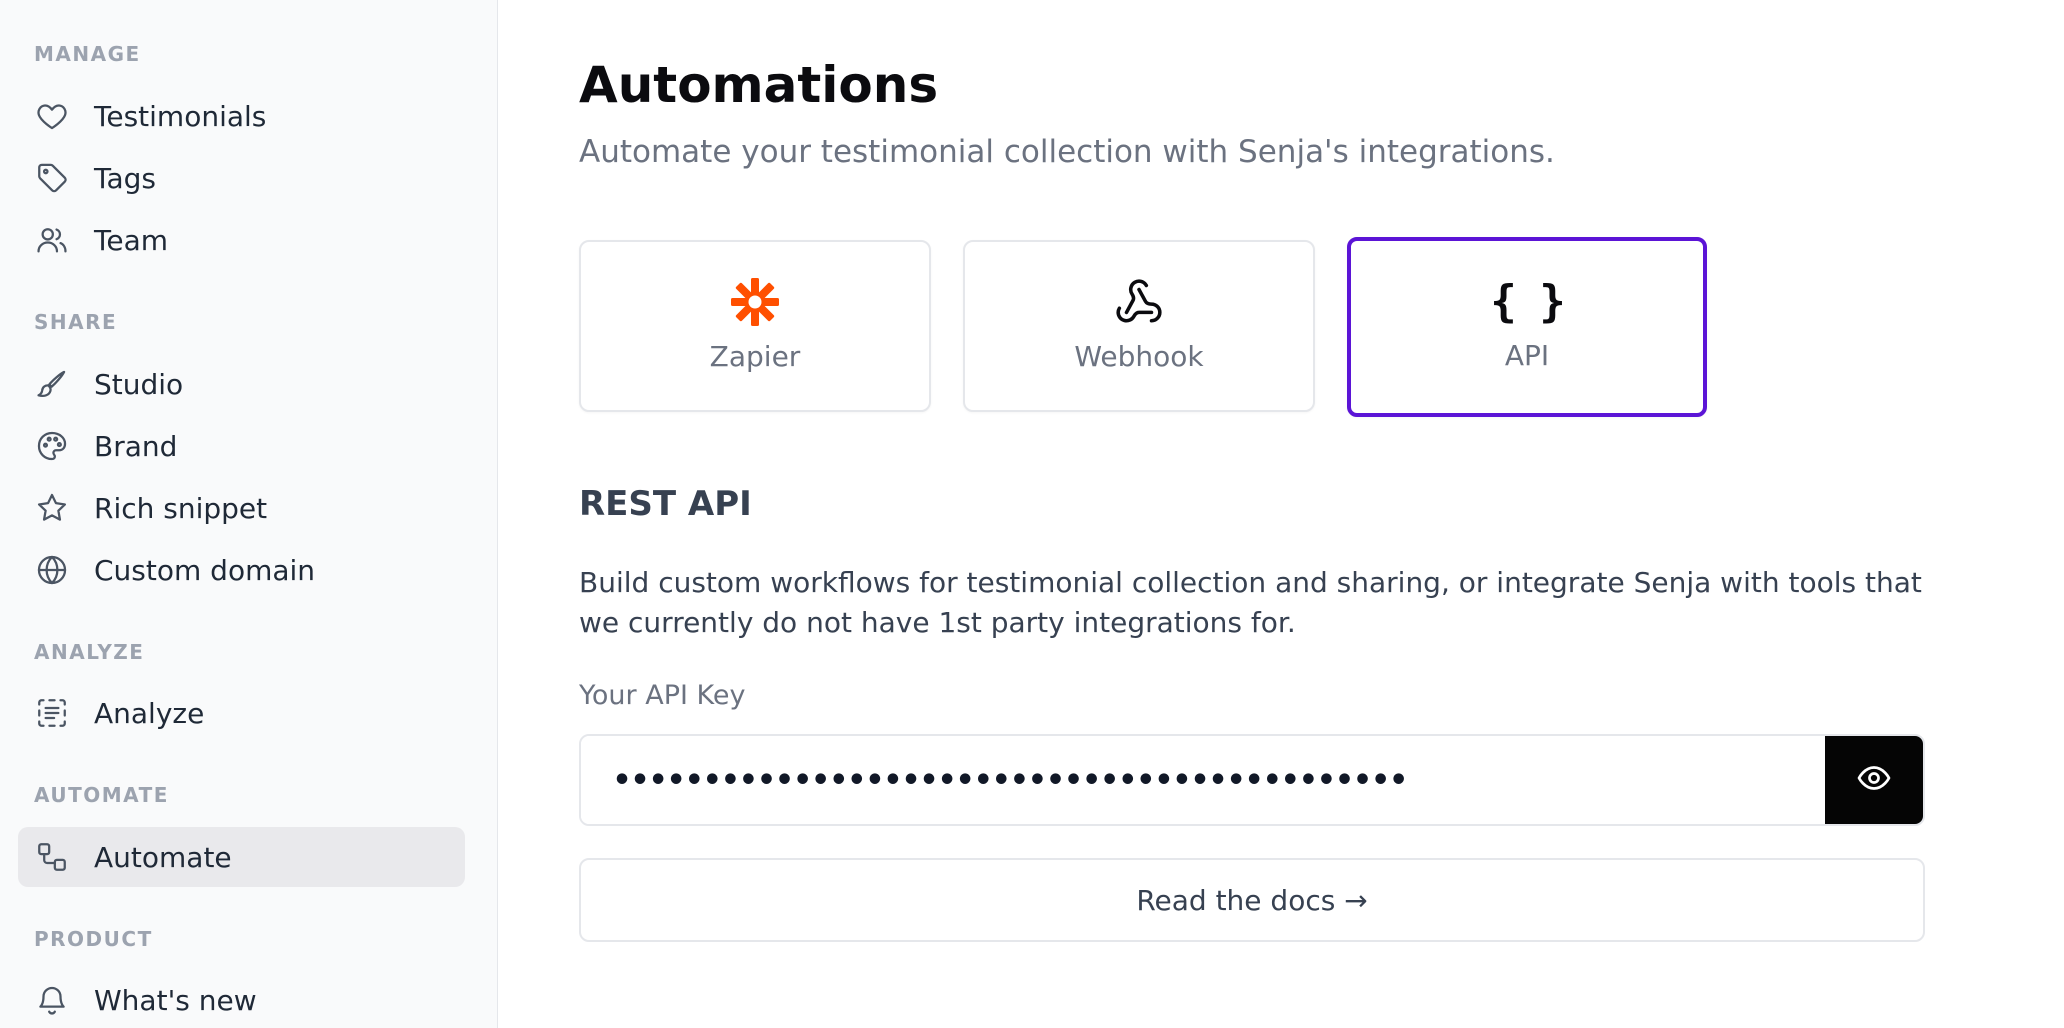 The image size is (2064, 1028). What do you see at coordinates (241, 178) in the screenshot?
I see `sidebar-item-tags: Tags` at bounding box center [241, 178].